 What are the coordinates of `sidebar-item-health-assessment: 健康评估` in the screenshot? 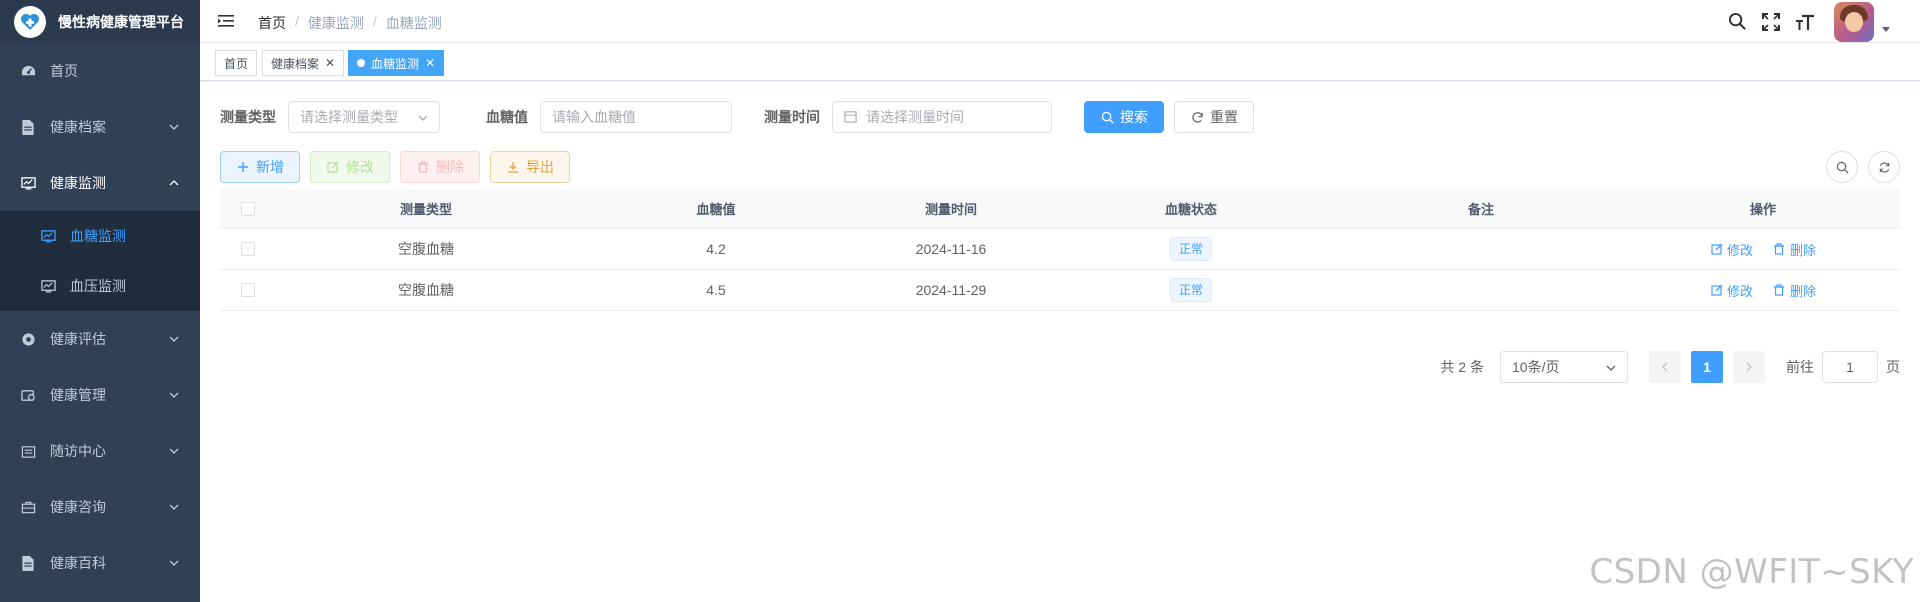 It's located at (100, 339).